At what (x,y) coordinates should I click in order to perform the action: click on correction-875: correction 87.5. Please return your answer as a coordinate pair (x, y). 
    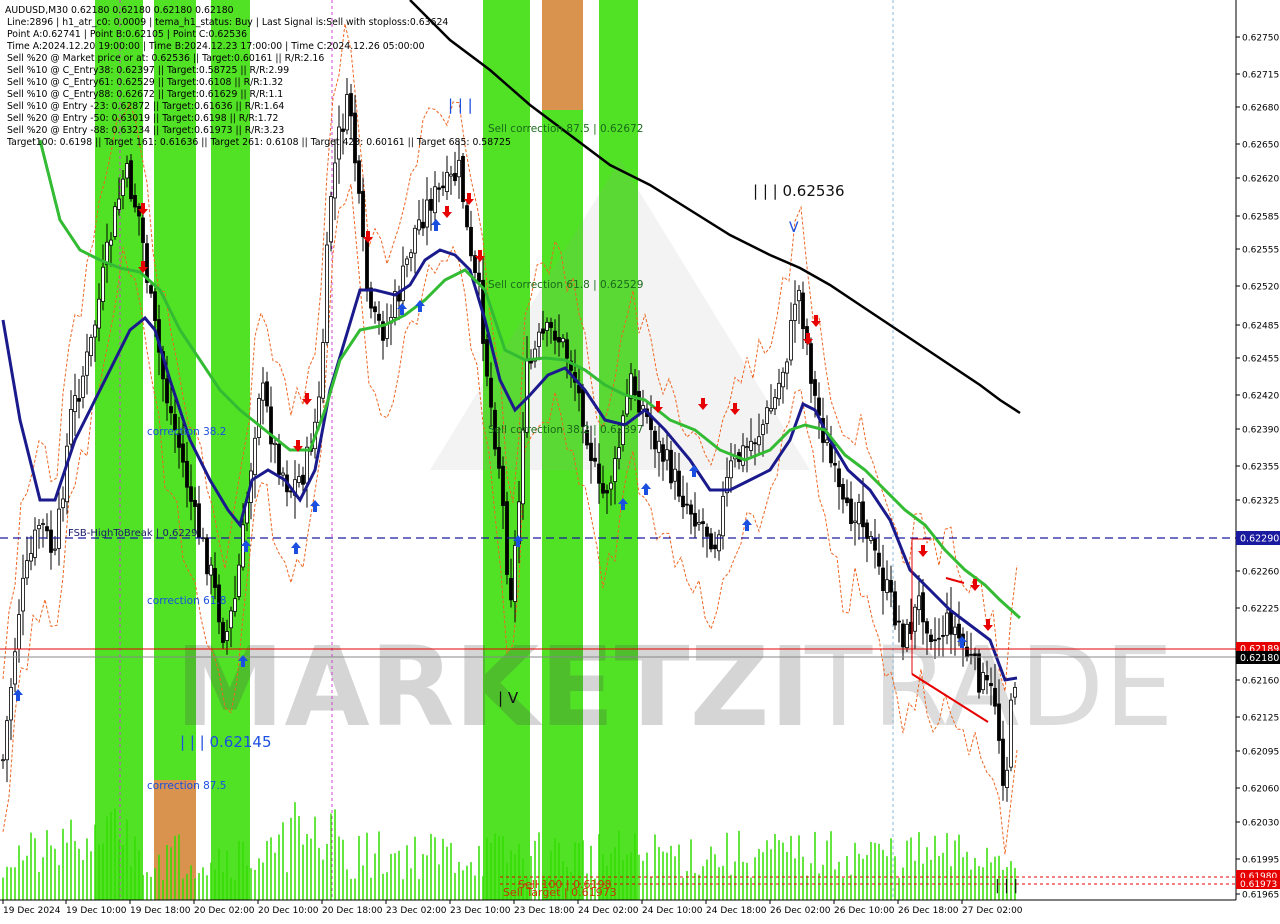
    Looking at the image, I should click on (186, 786).